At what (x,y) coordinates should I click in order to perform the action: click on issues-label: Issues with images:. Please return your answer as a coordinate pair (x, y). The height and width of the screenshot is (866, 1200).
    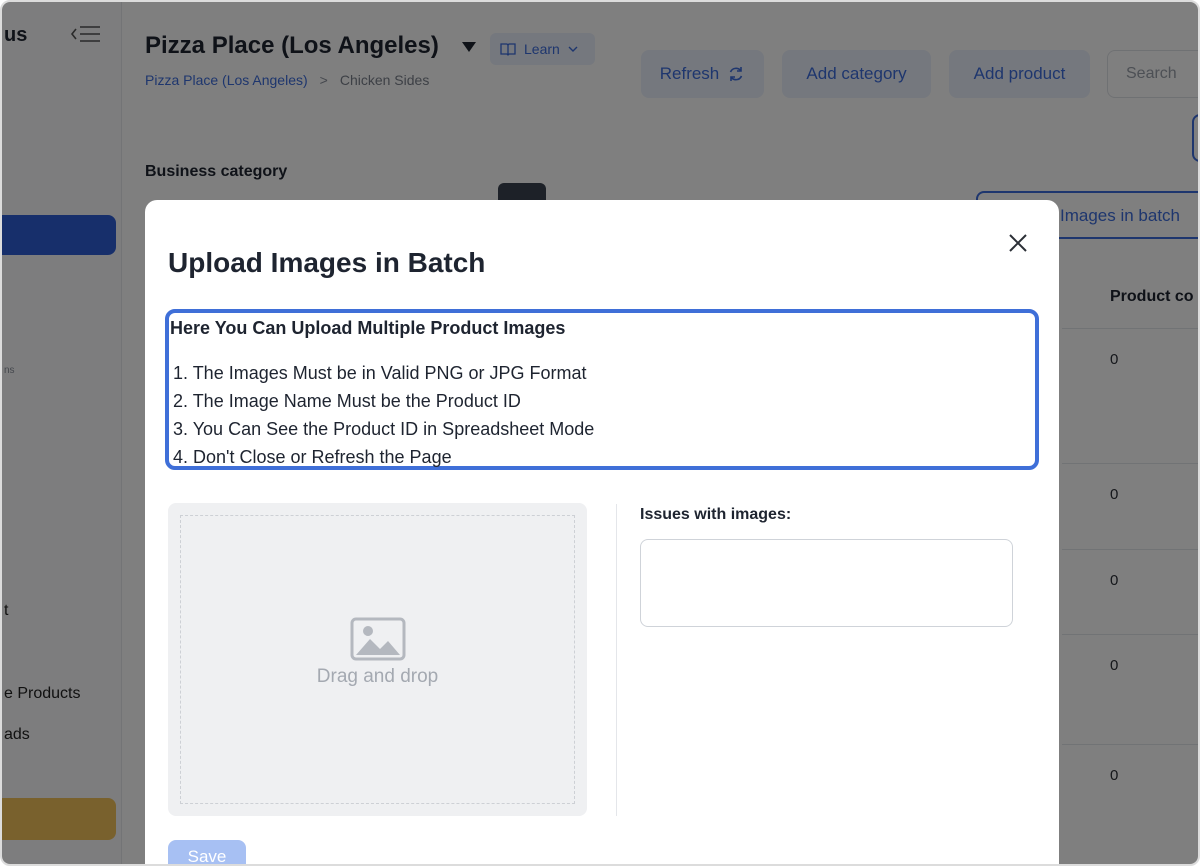
    Looking at the image, I should click on (716, 514).